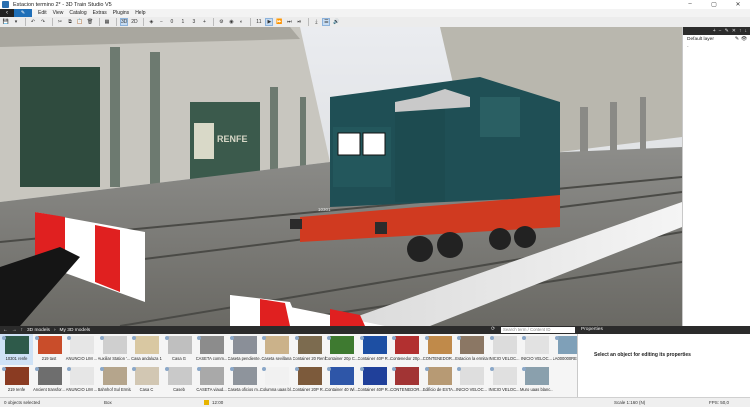  What do you see at coordinates (166, 338) in the screenshot?
I see `catalog-item-badge-icon` at bounding box center [166, 338].